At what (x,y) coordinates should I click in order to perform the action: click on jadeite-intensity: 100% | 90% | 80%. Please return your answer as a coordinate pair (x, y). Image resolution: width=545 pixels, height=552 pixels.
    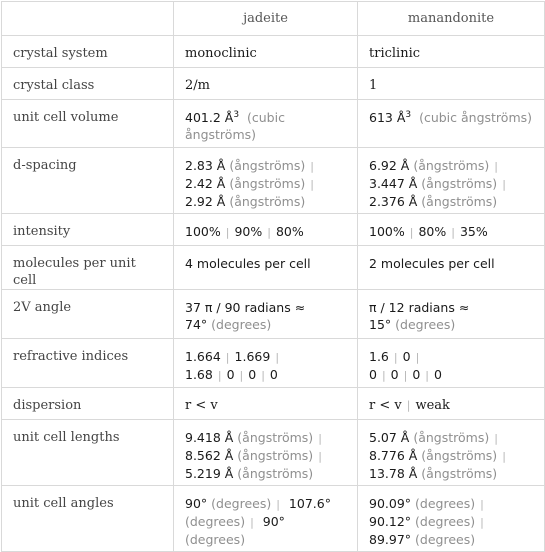
    Looking at the image, I should click on (265, 229).